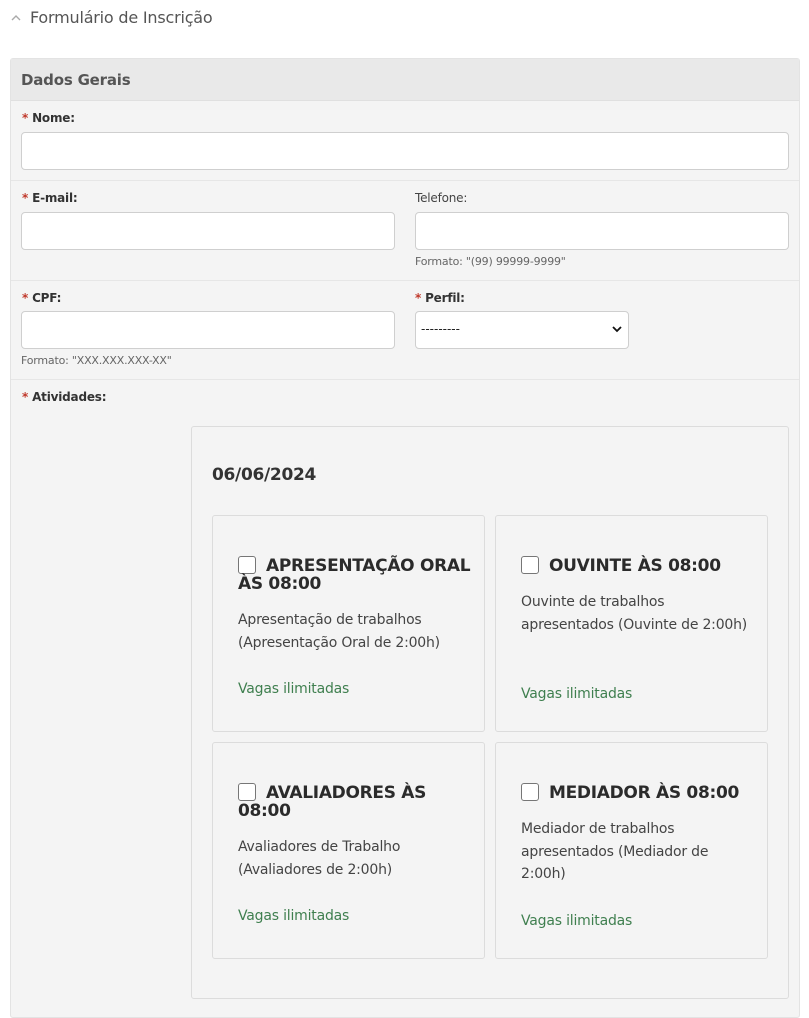 Image resolution: width=809 pixels, height=1018 pixels. I want to click on telefone-label: Telefone:, so click(441, 198).